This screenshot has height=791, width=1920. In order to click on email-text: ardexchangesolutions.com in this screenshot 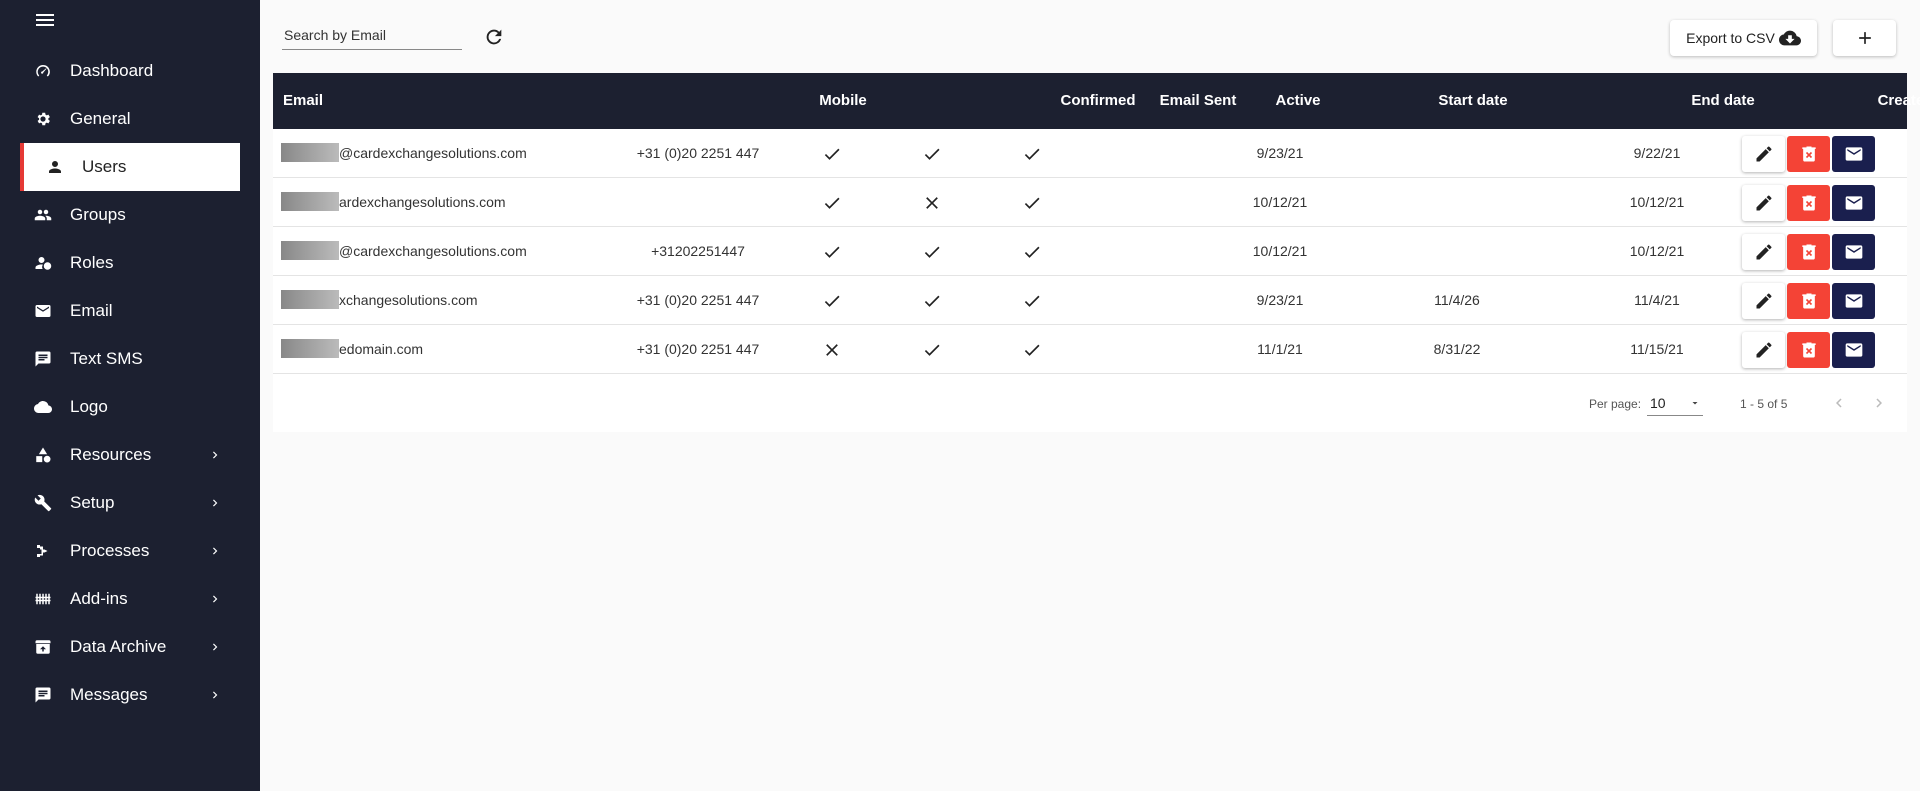, I will do `click(422, 202)`.